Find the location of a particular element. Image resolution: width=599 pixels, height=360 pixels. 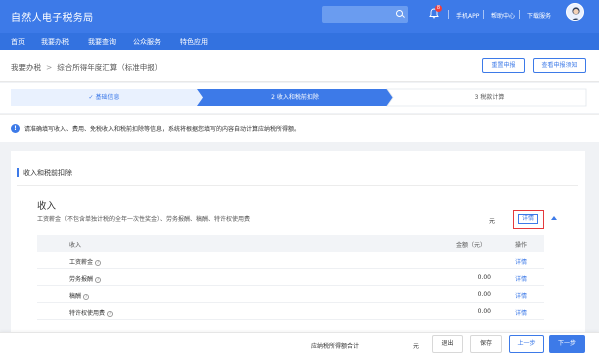

row-label: 工资薪金 is located at coordinates (81, 262).